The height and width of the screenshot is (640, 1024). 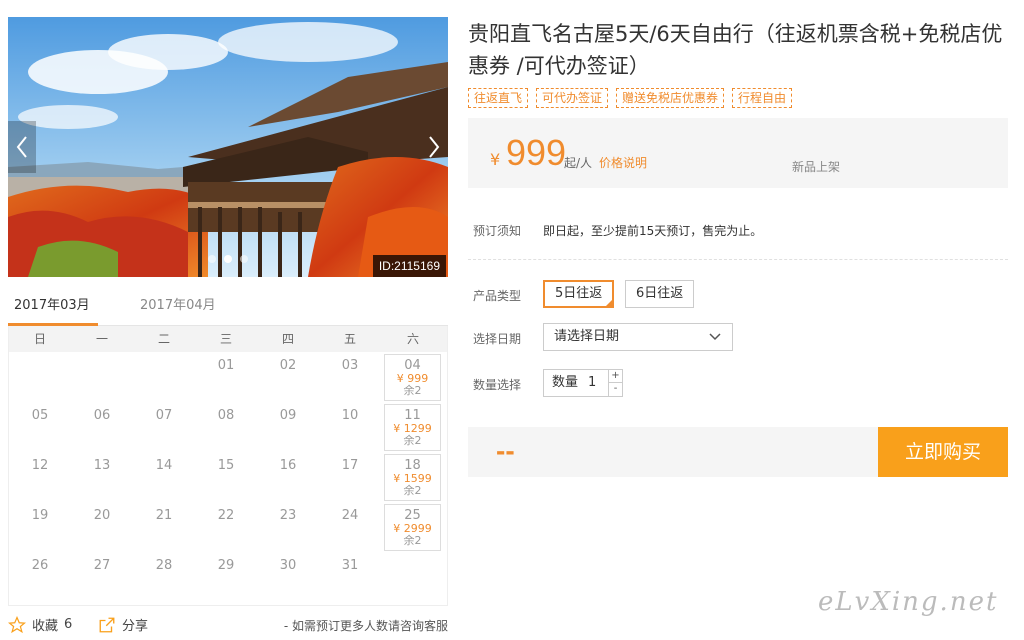 I want to click on day-number: 13, so click(x=102, y=465).